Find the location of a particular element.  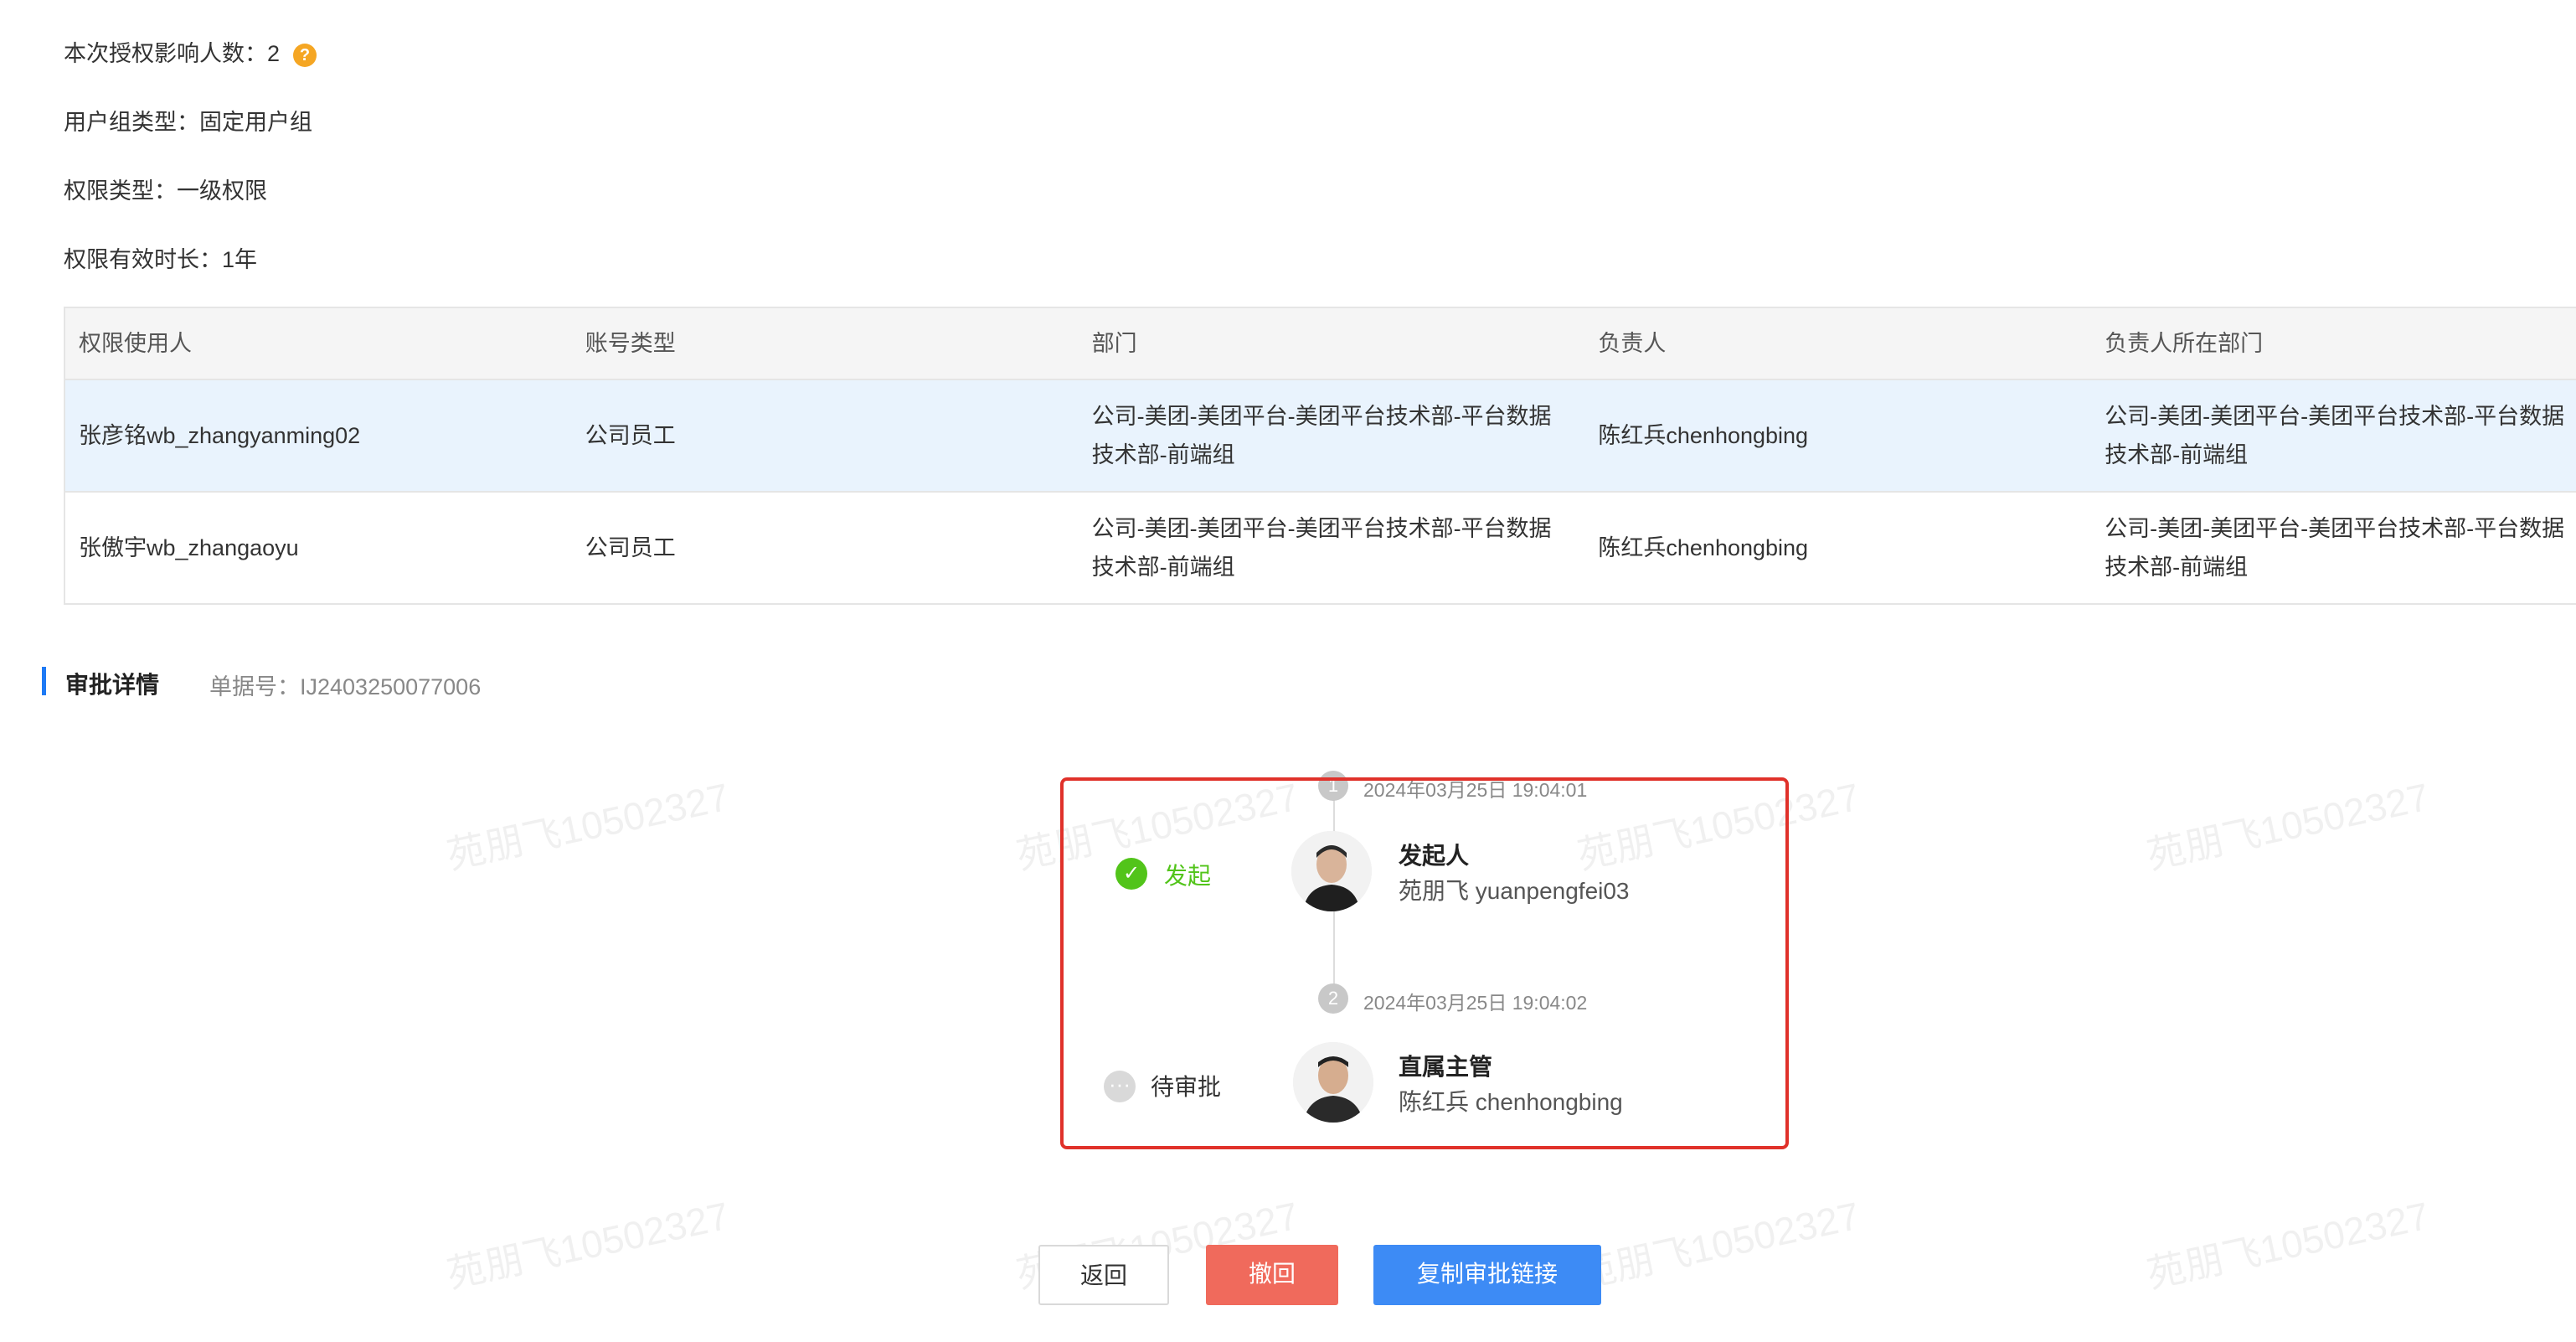

affected-count: 本次授权影响人数：2? is located at coordinates (190, 52).